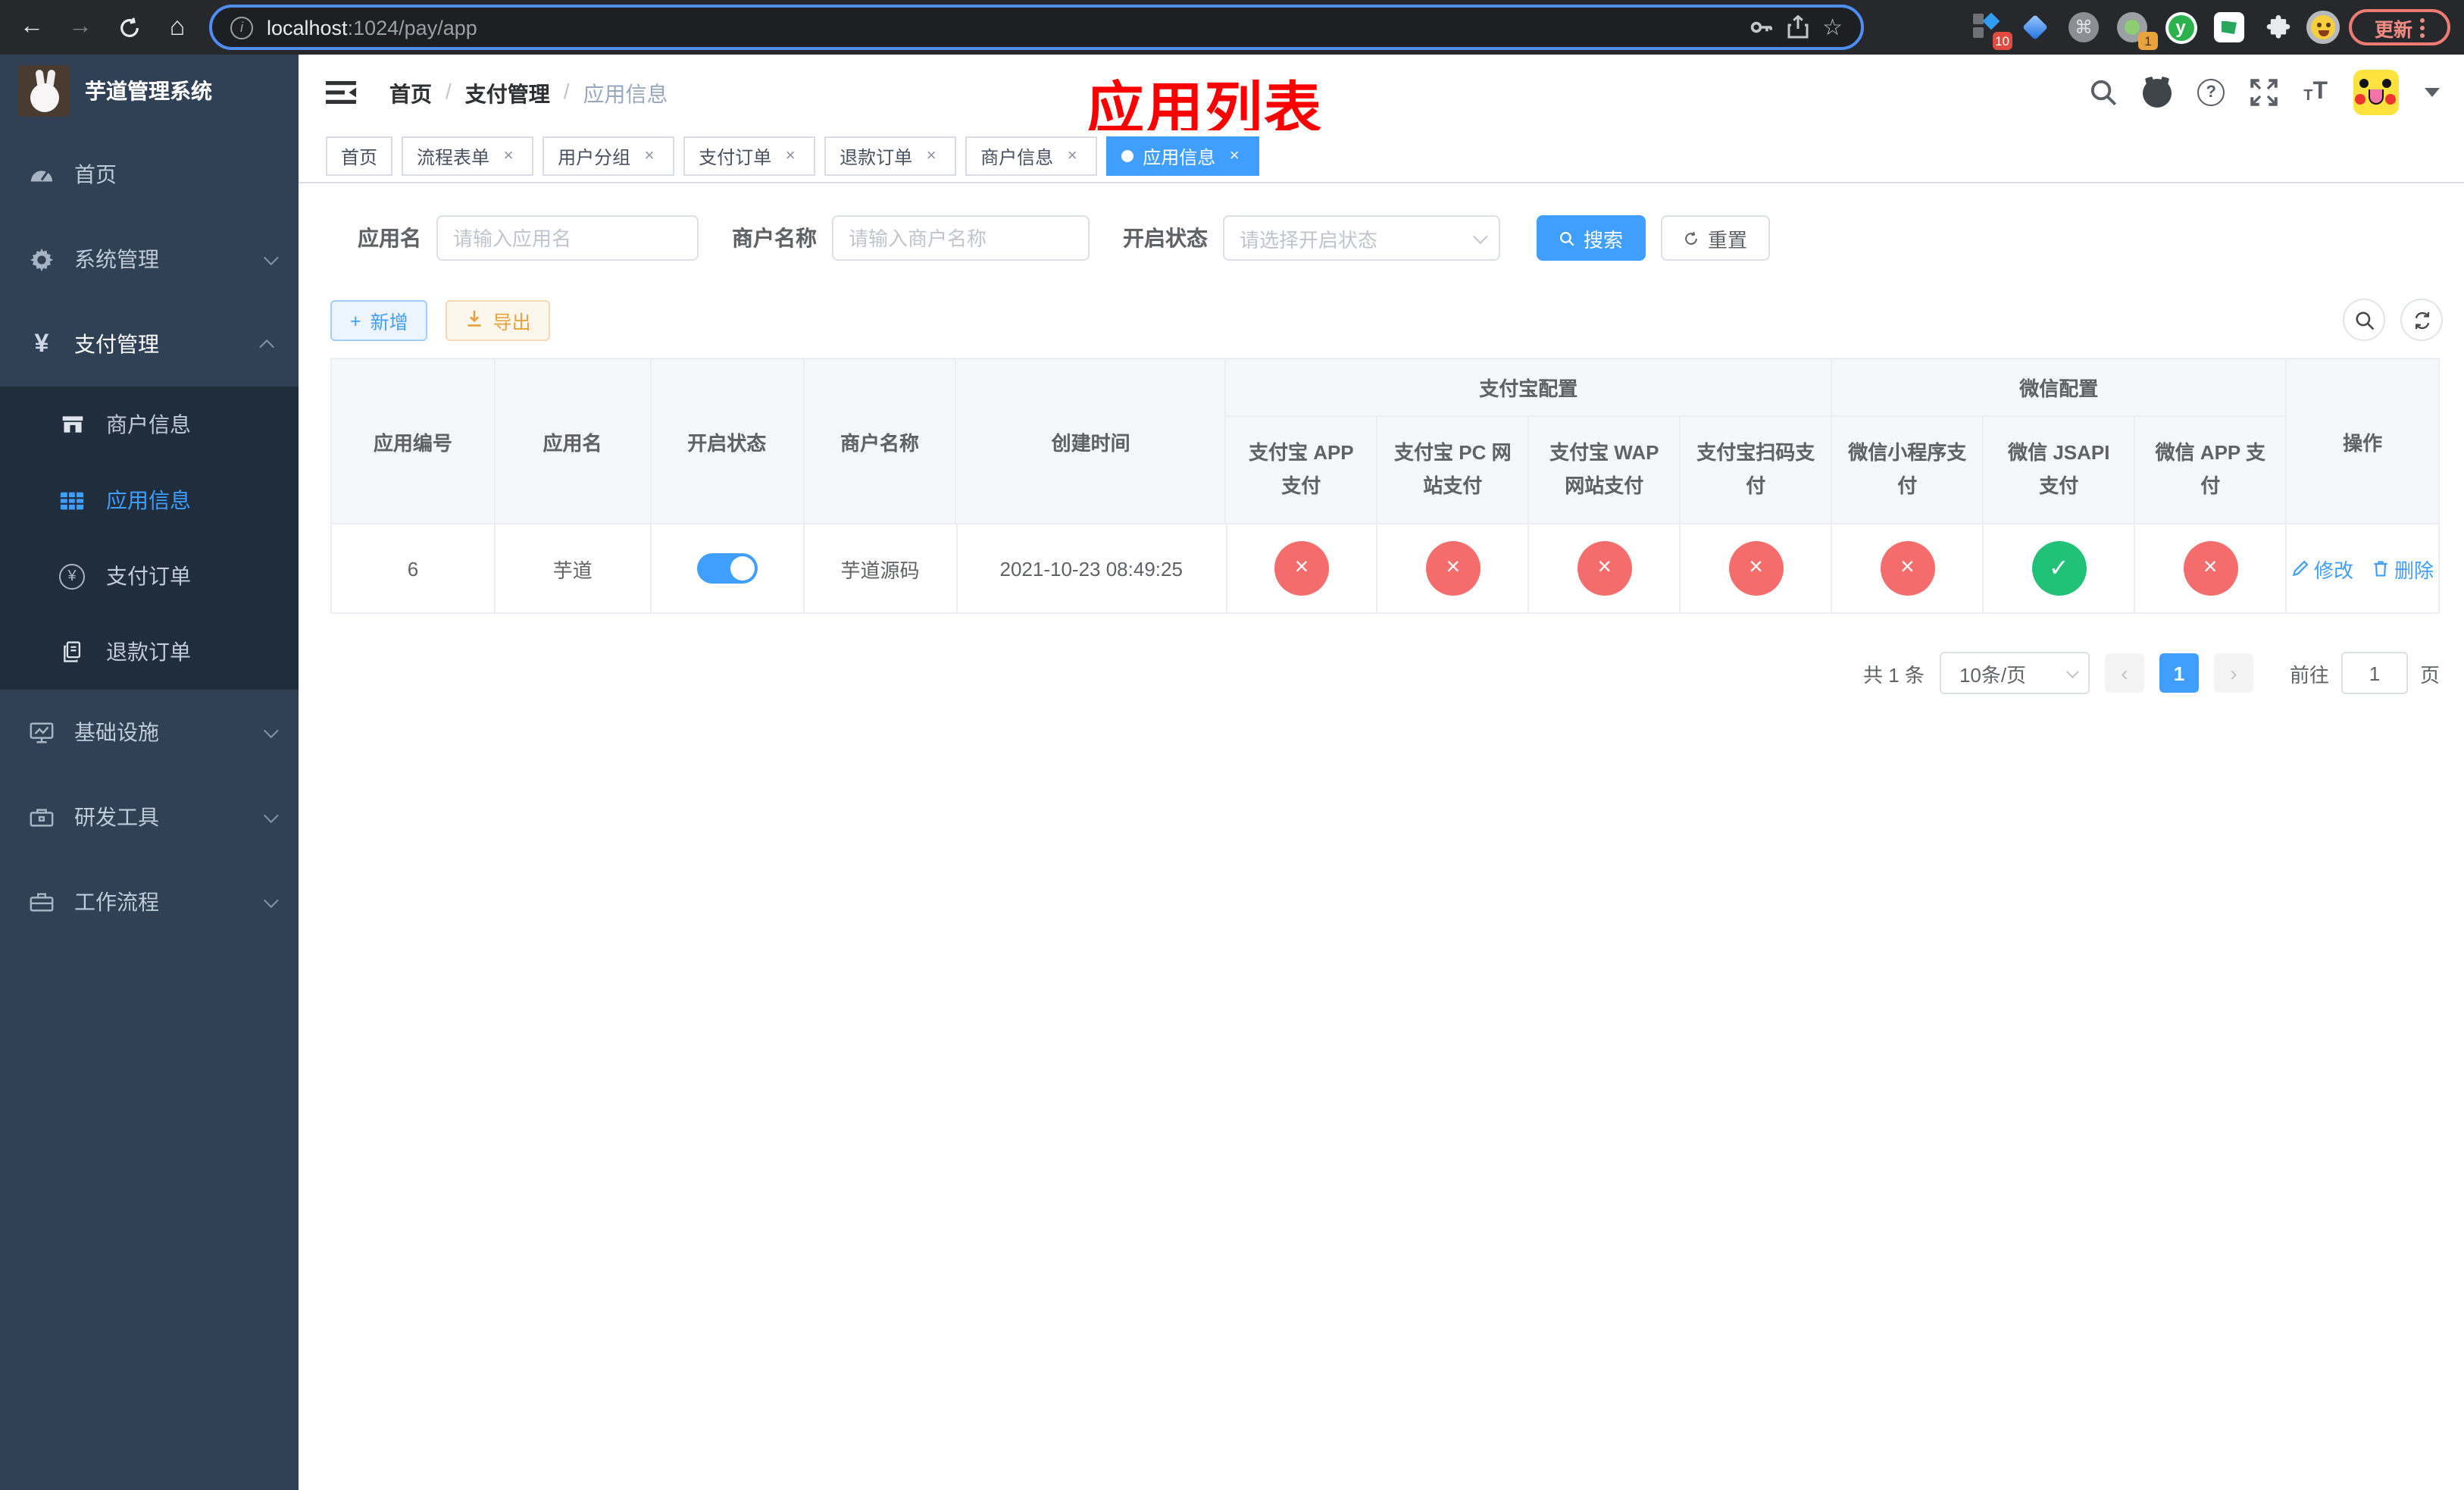 The image size is (2464, 1490). What do you see at coordinates (2432, 92) in the screenshot?
I see `user-menu-caret-icon` at bounding box center [2432, 92].